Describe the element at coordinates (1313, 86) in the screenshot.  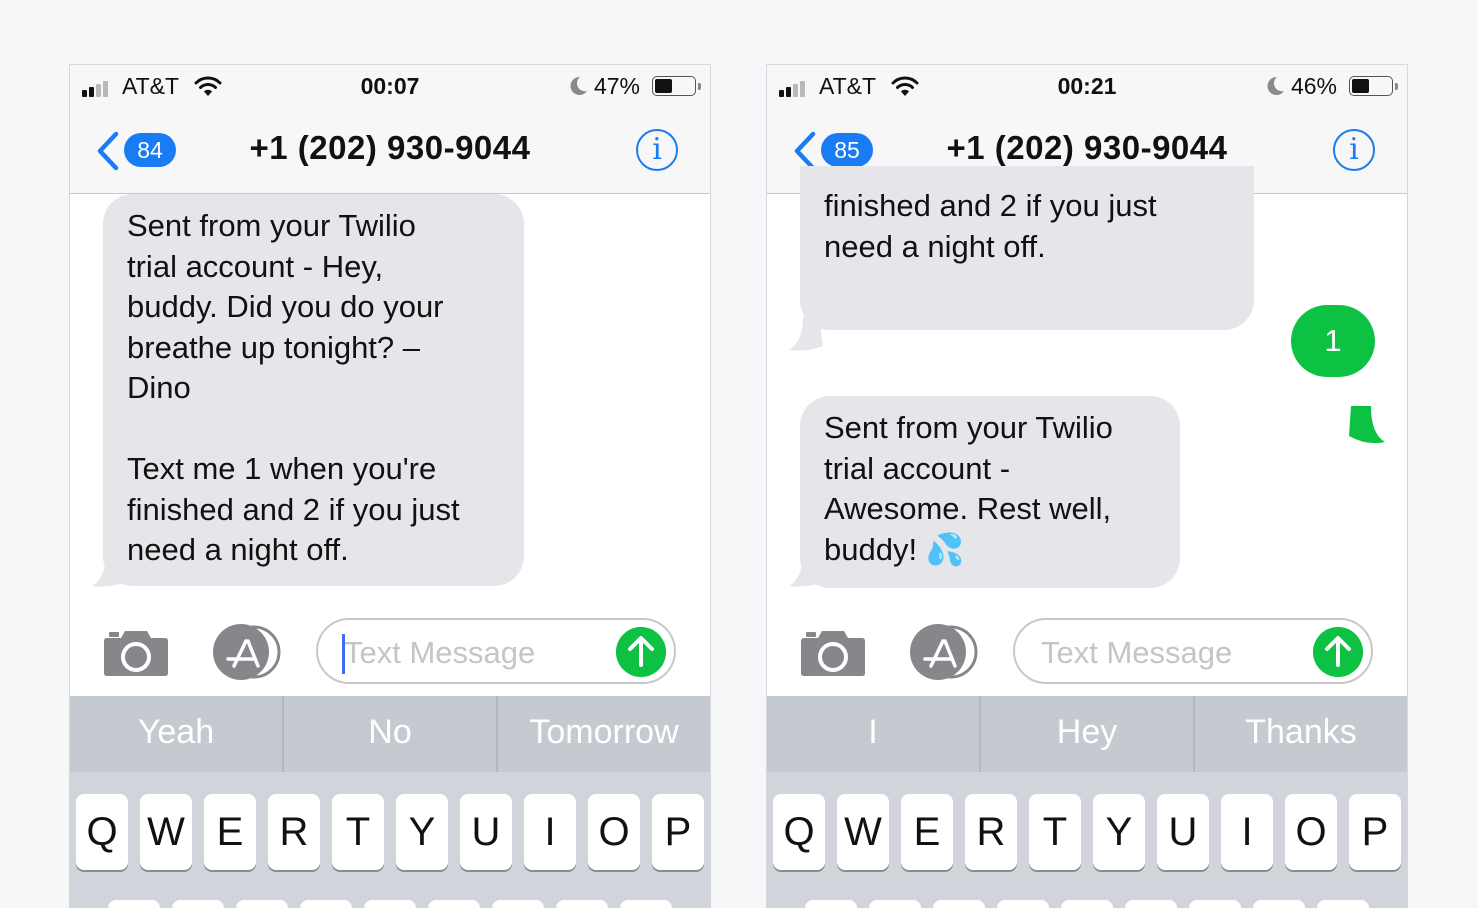
I see `battery-percentage: 46%` at that location.